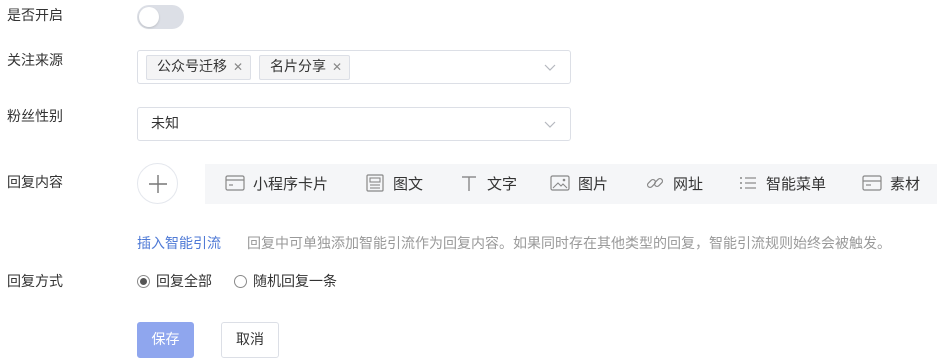  Describe the element at coordinates (35, 117) in the screenshot. I see `gender-label: 粉丝性别` at that location.